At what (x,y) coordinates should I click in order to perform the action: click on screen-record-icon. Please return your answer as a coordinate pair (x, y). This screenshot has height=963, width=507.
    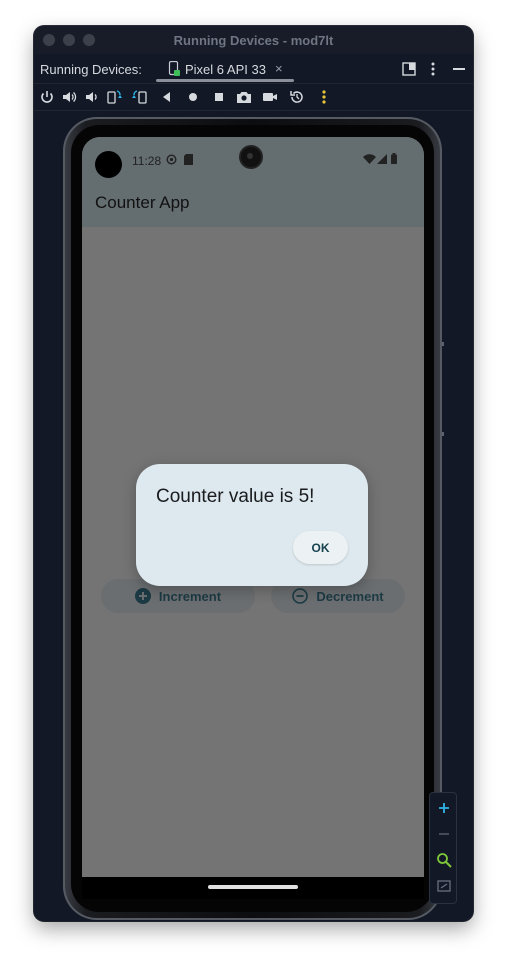
    Looking at the image, I should click on (270, 97).